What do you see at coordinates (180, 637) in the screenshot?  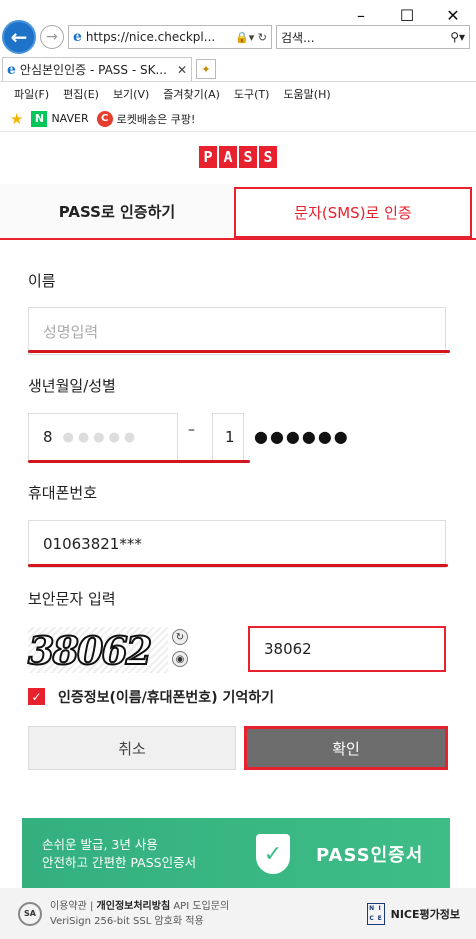 I see `refresh-captcha-icon: ↻` at bounding box center [180, 637].